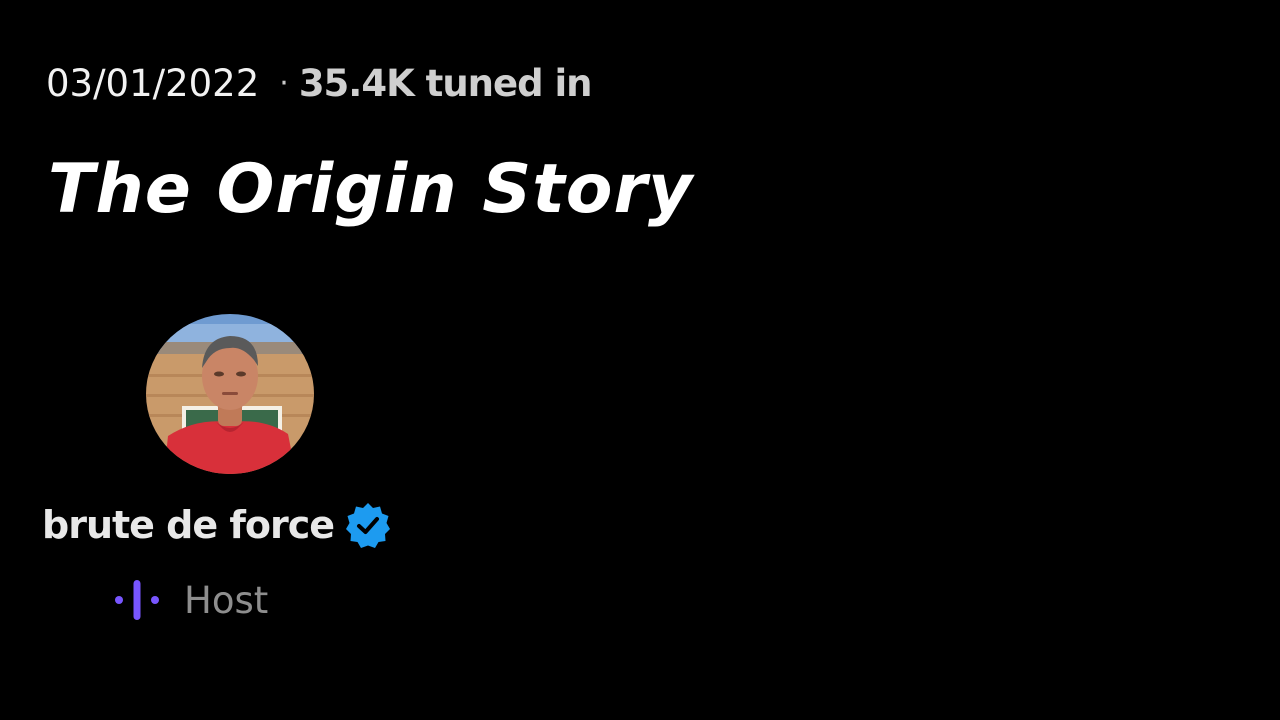 The height and width of the screenshot is (720, 1280). I want to click on space-title: The Origin Story, so click(371, 189).